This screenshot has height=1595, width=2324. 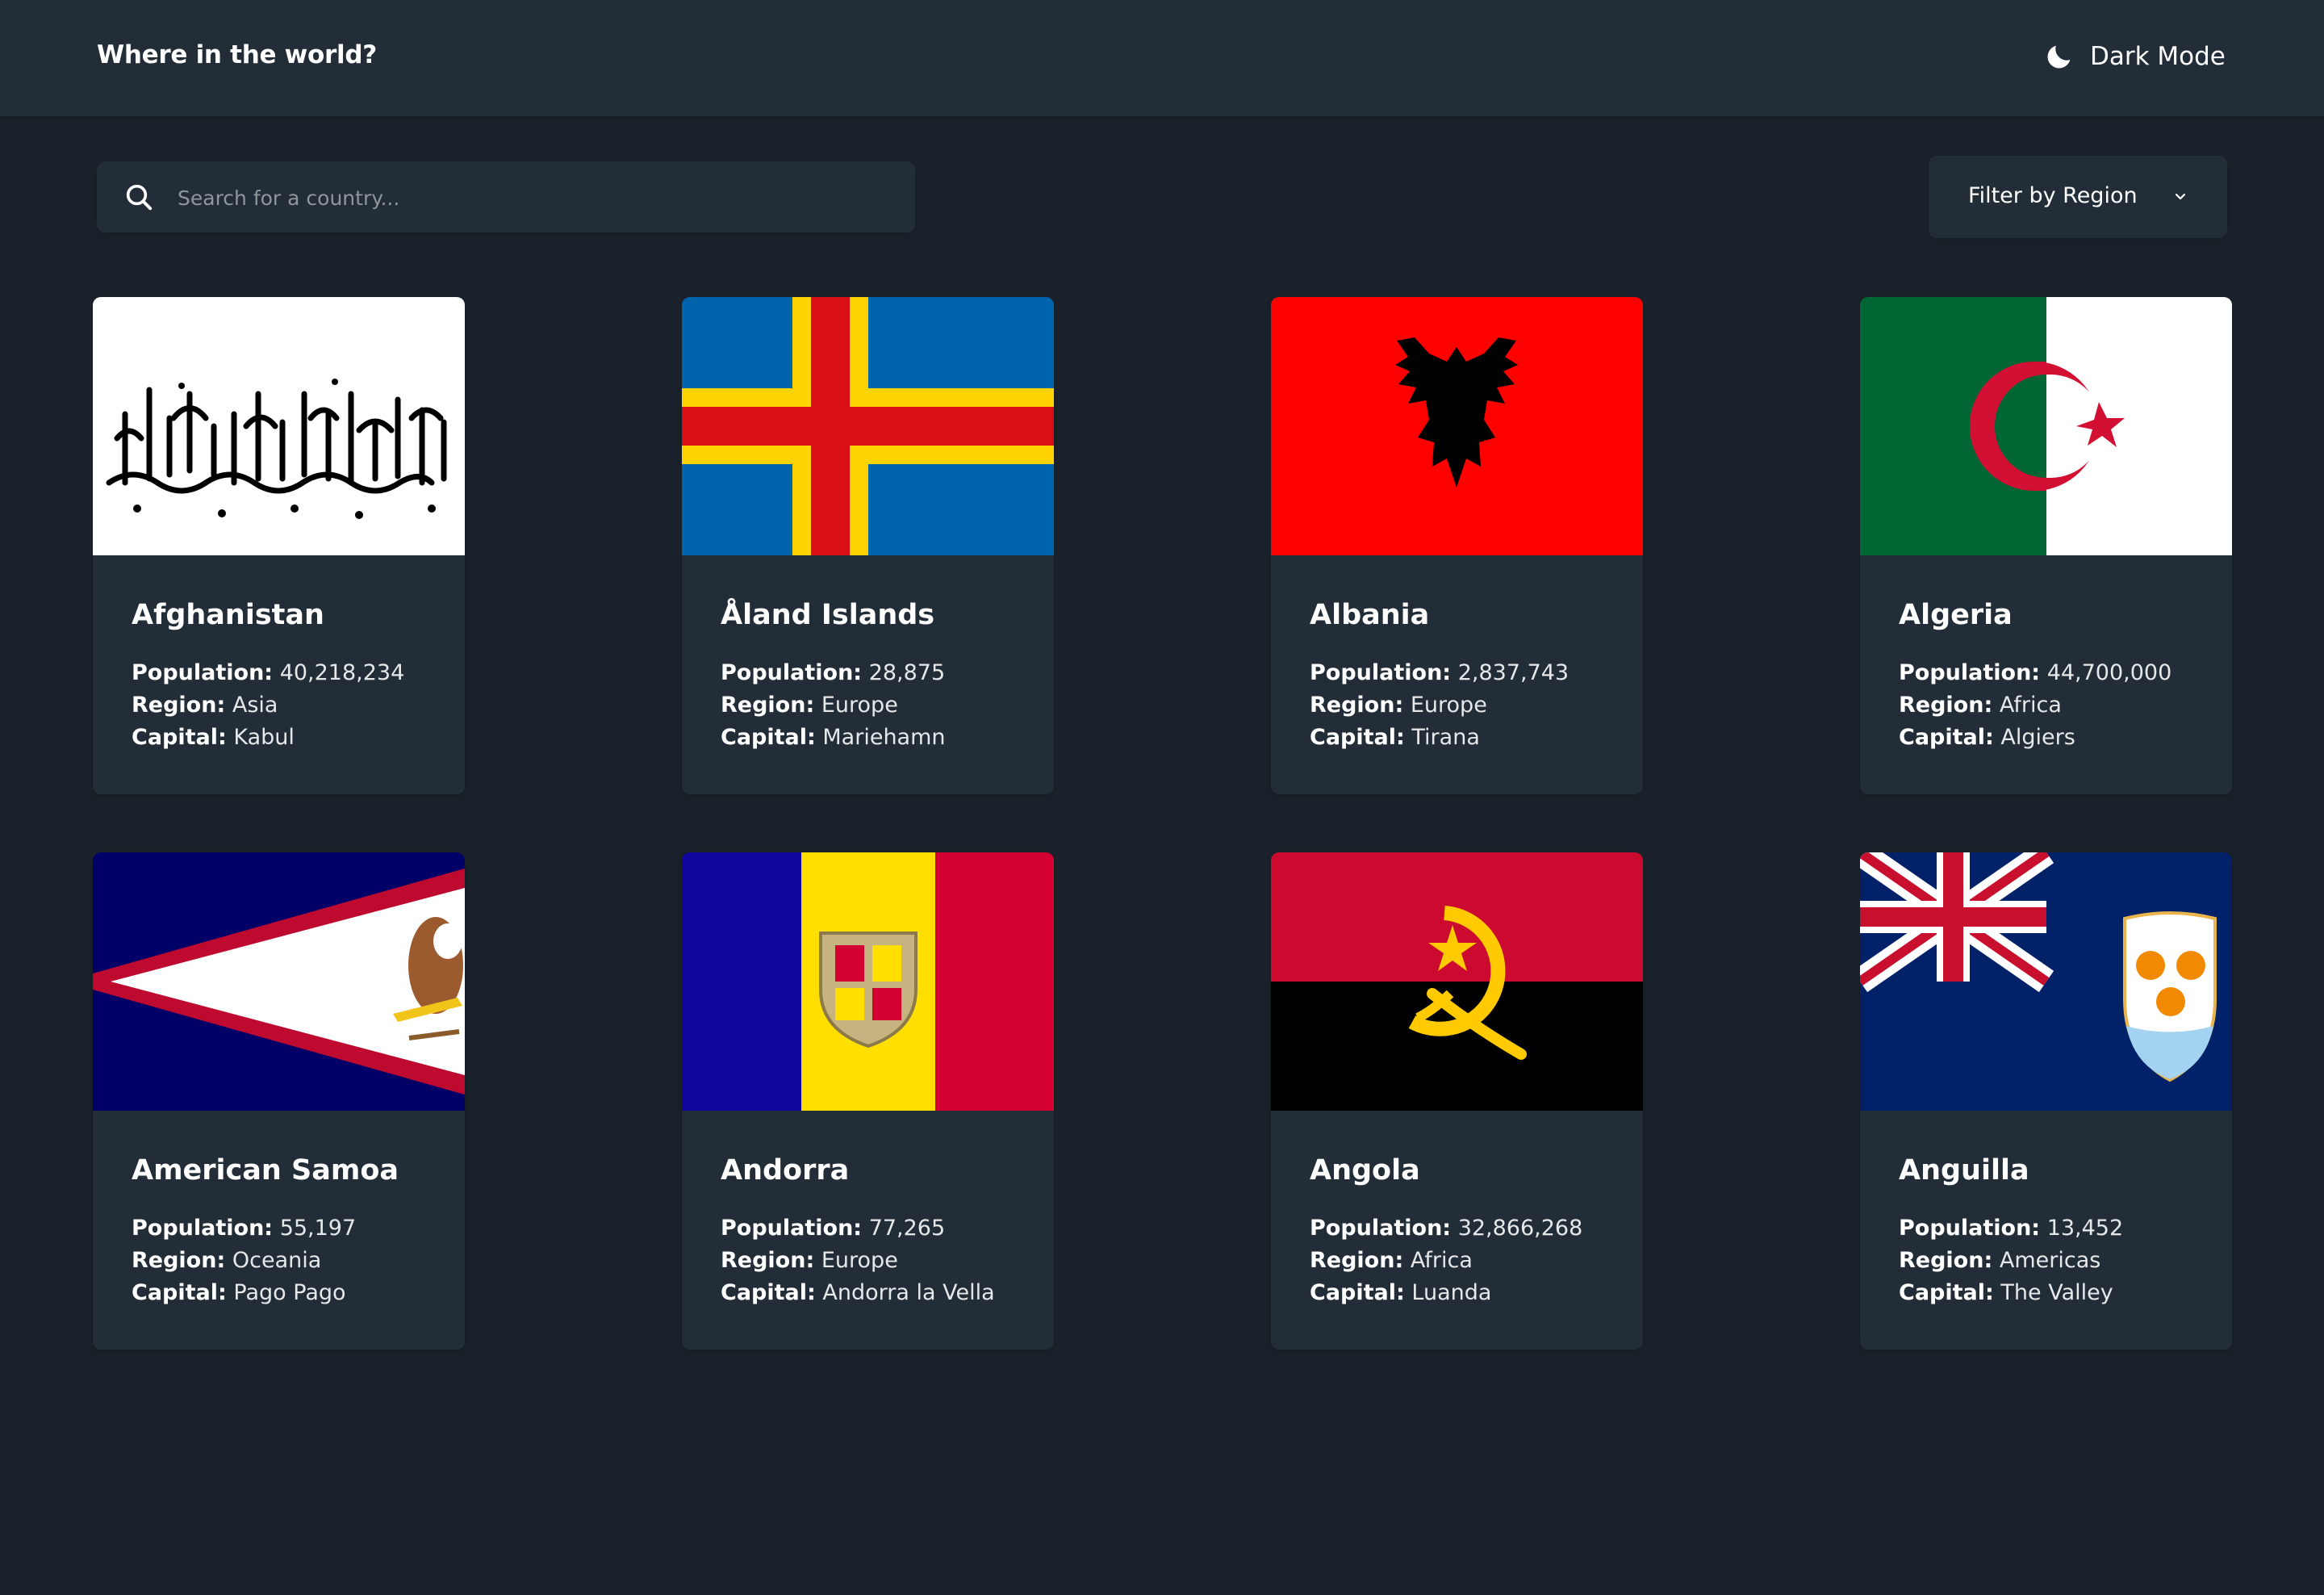 What do you see at coordinates (1446, 1228) in the screenshot?
I see `country-population: Population: 32,866,268` at bounding box center [1446, 1228].